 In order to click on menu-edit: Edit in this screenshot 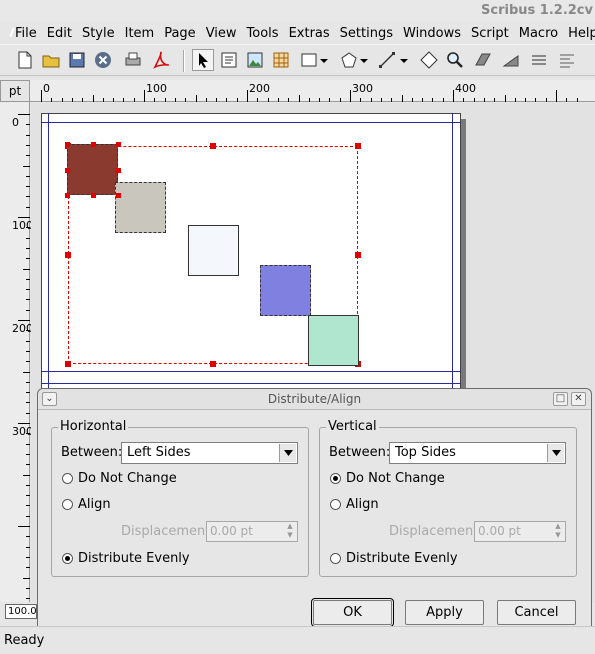, I will do `click(59, 33)`.